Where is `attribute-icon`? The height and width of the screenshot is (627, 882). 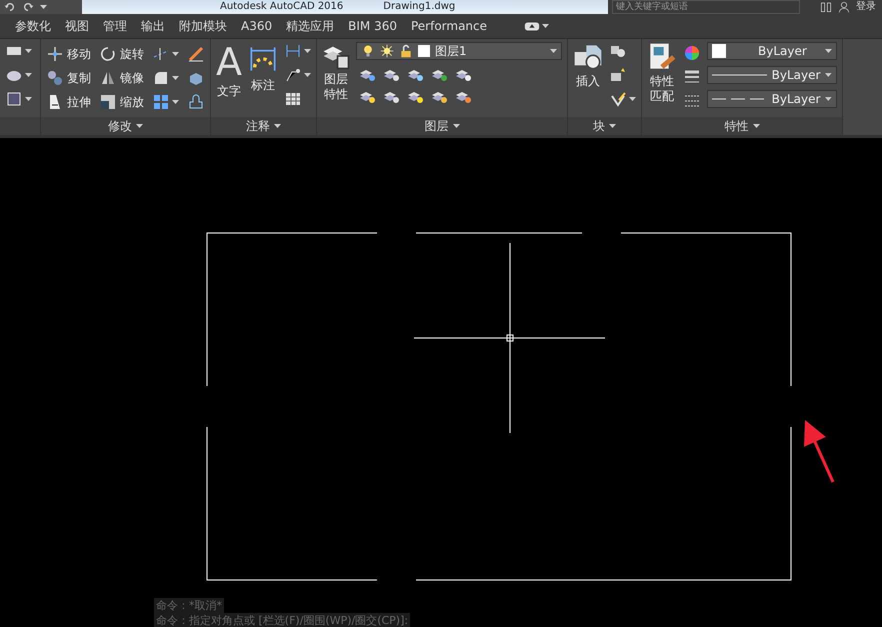 attribute-icon is located at coordinates (618, 99).